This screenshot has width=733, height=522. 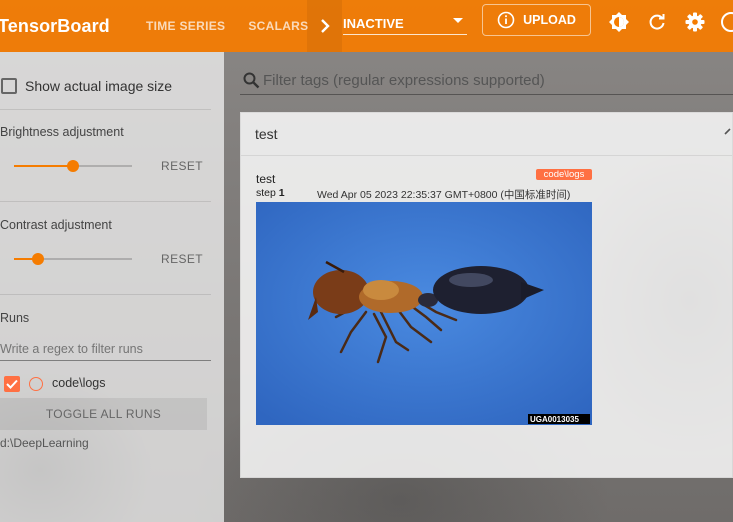 I want to click on refresh-icon, so click(x=657, y=22).